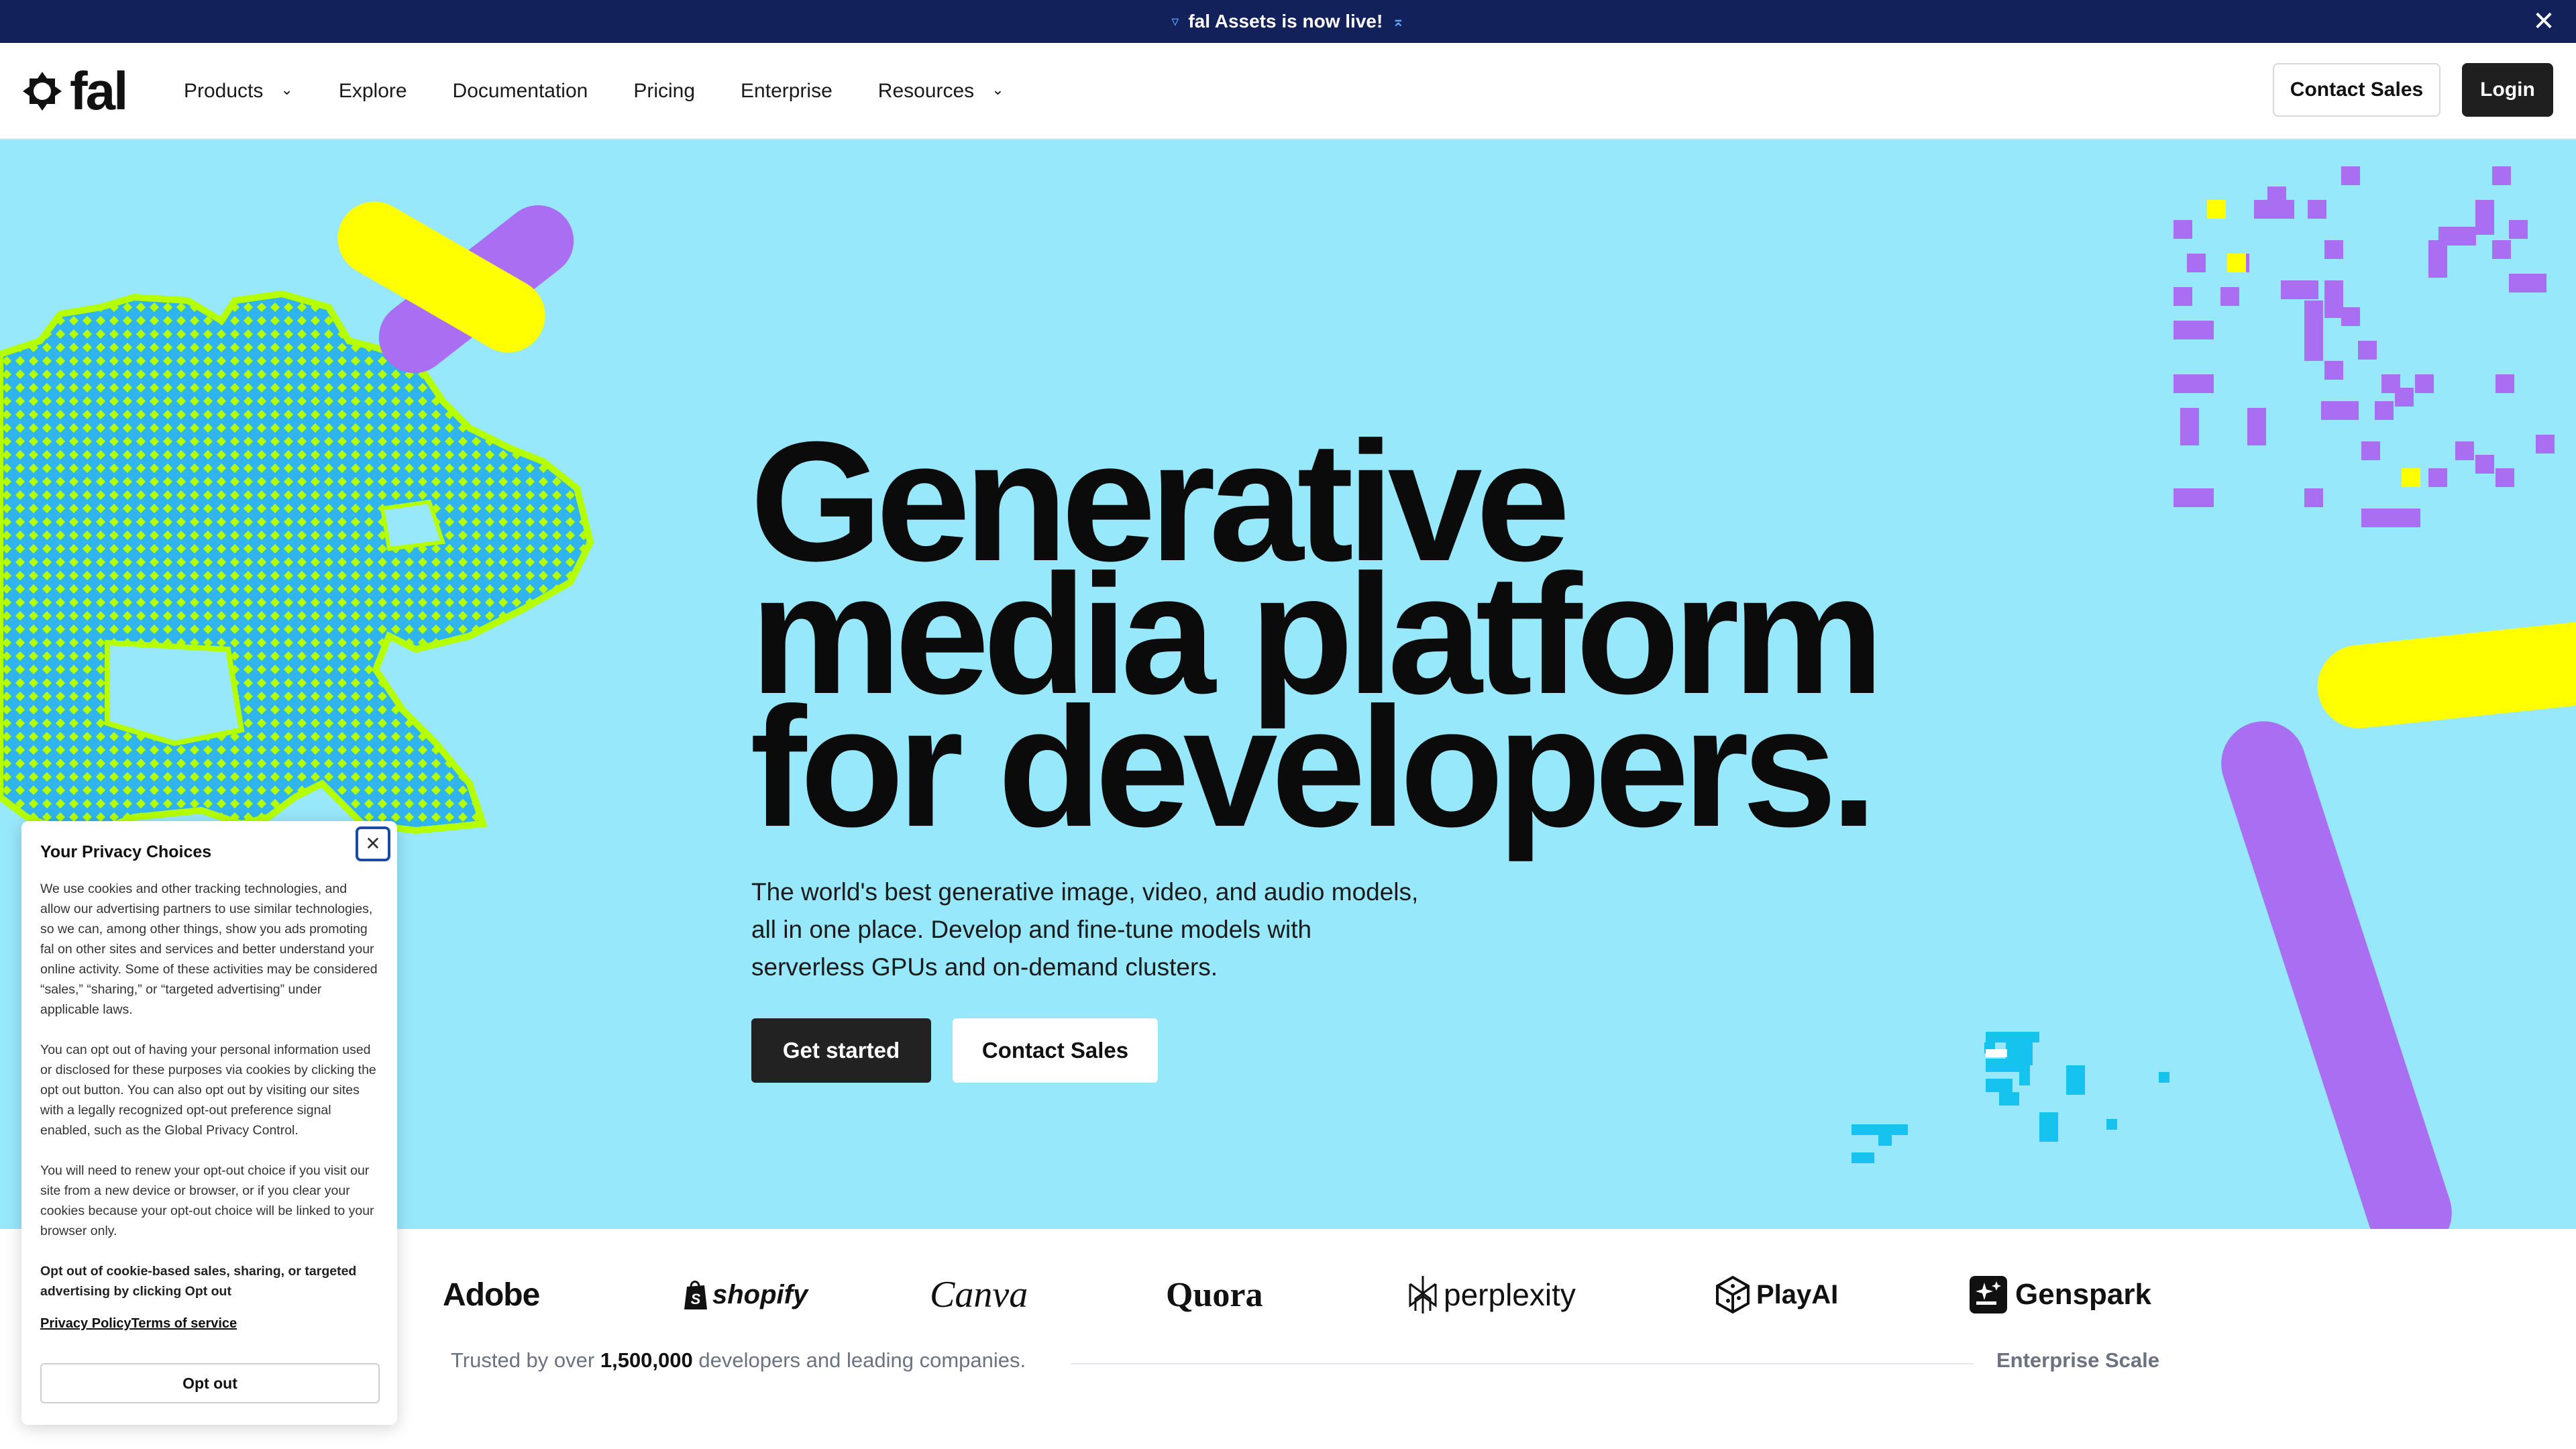  I want to click on nav-label: Pricing, so click(664, 91).